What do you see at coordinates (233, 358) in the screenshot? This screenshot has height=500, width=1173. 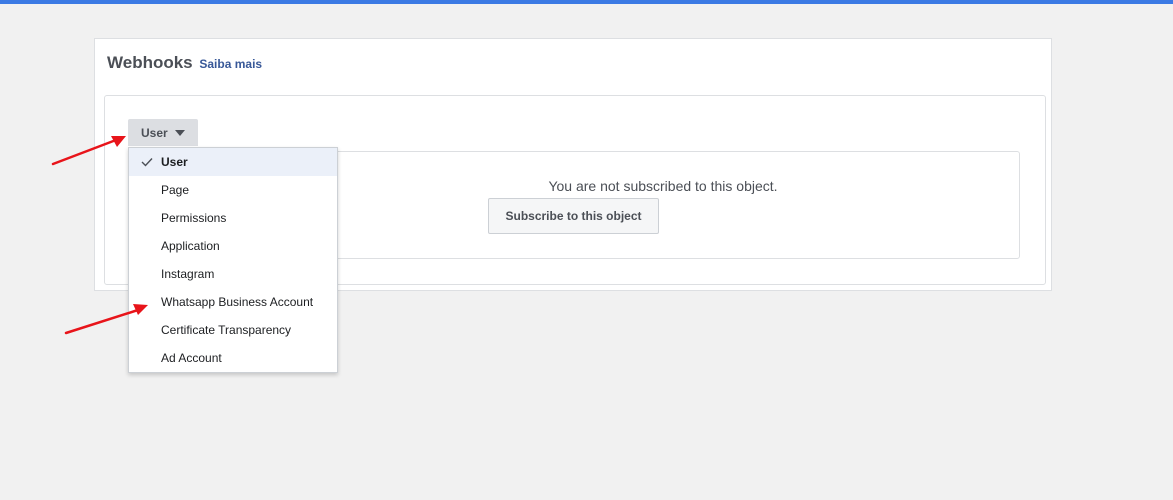 I see `dropdown-item-ad-account: Ad Account` at bounding box center [233, 358].